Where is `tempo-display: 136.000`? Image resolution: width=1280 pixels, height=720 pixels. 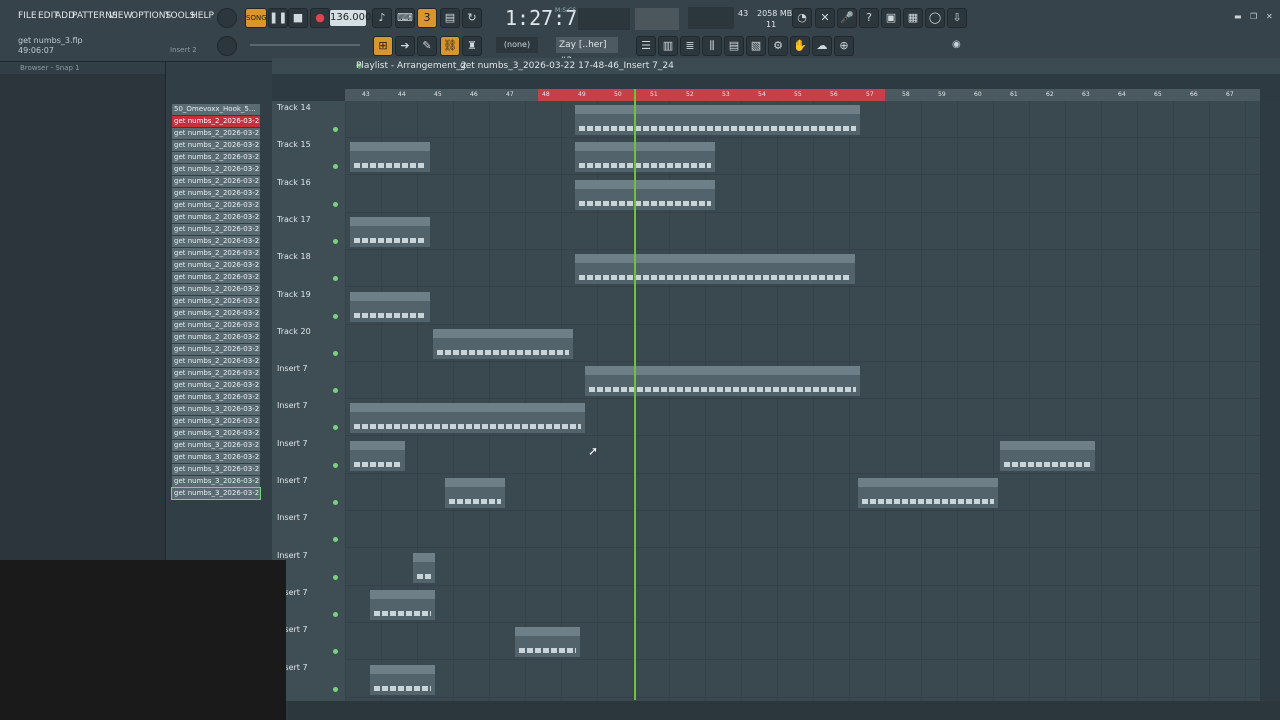 tempo-display: 136.000 is located at coordinates (350, 18).